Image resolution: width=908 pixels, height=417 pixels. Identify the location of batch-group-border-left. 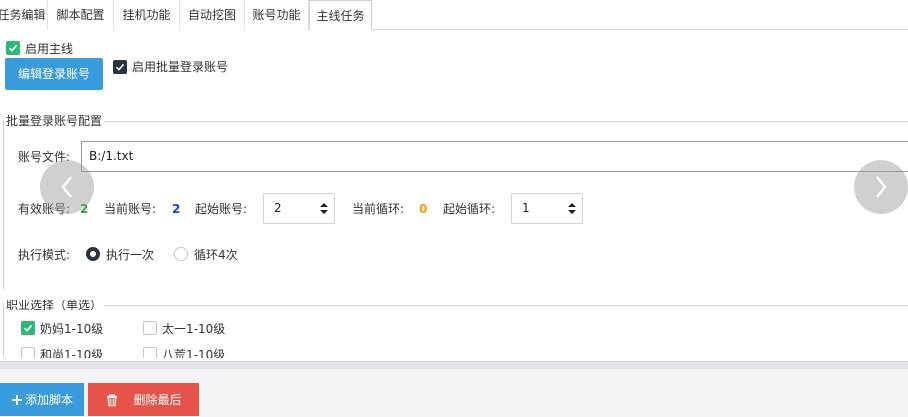
(3, 205).